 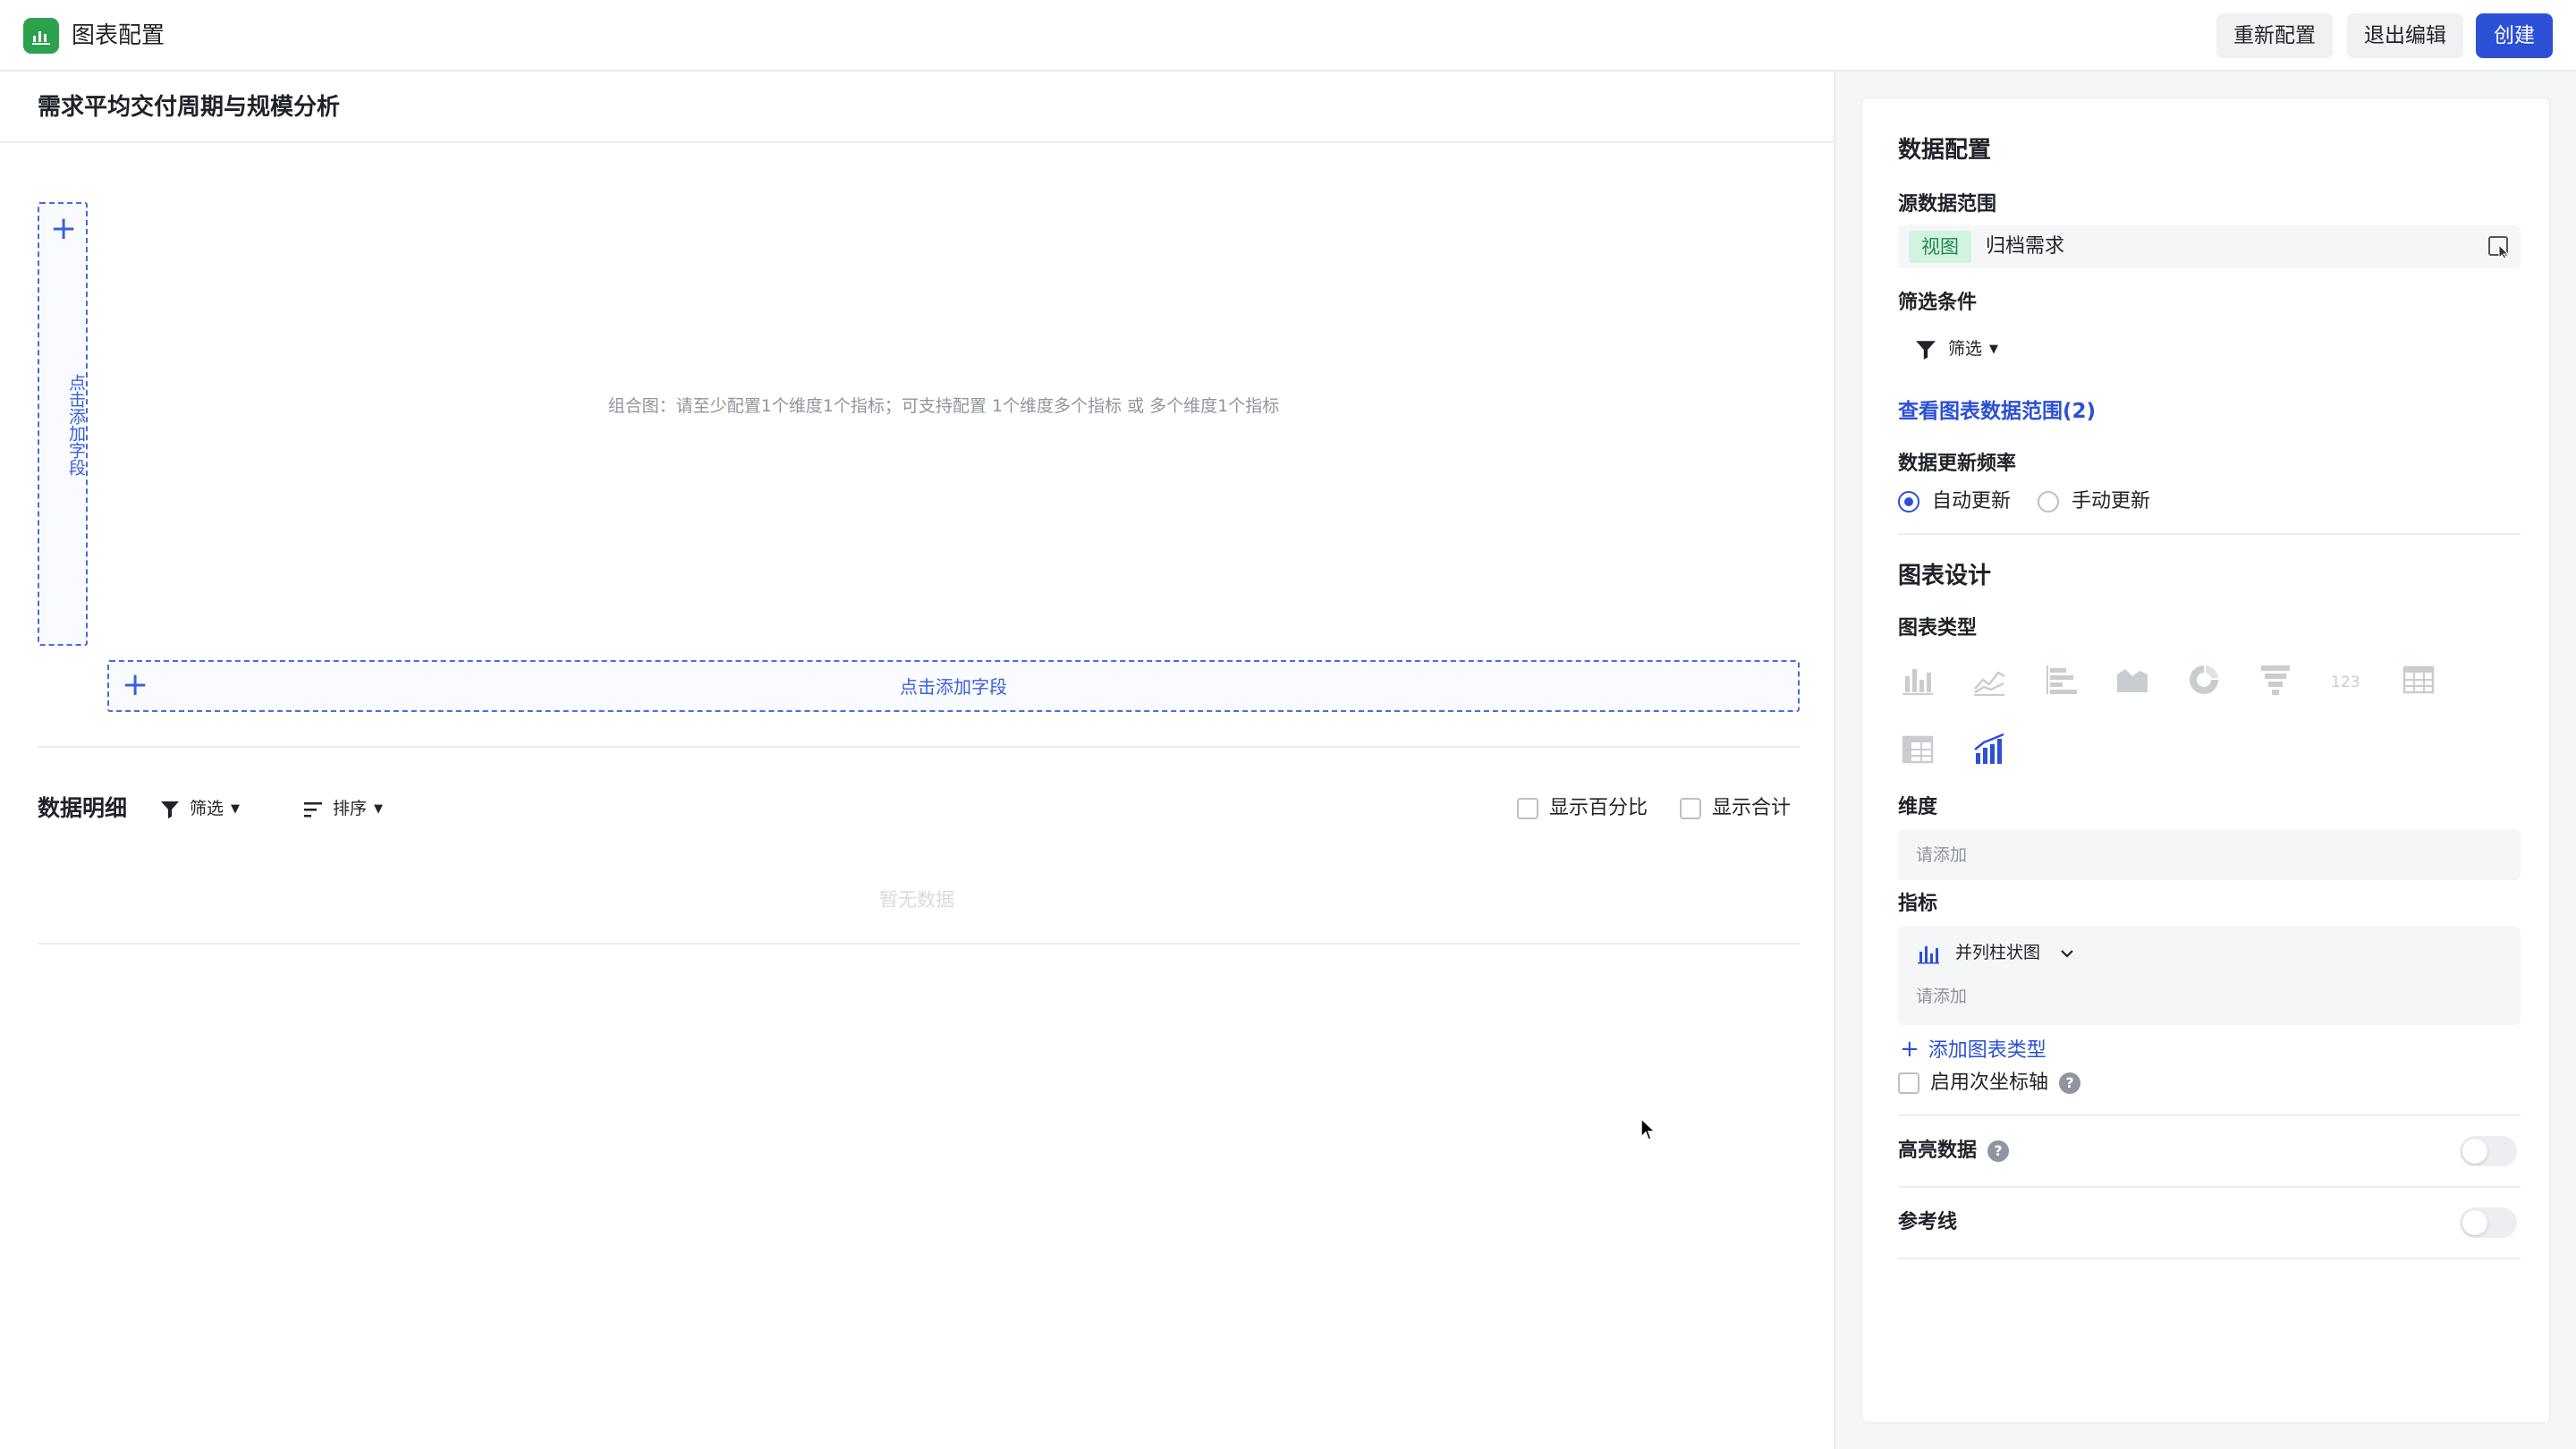 I want to click on show-total-label: 显示合计, so click(x=1752, y=808).